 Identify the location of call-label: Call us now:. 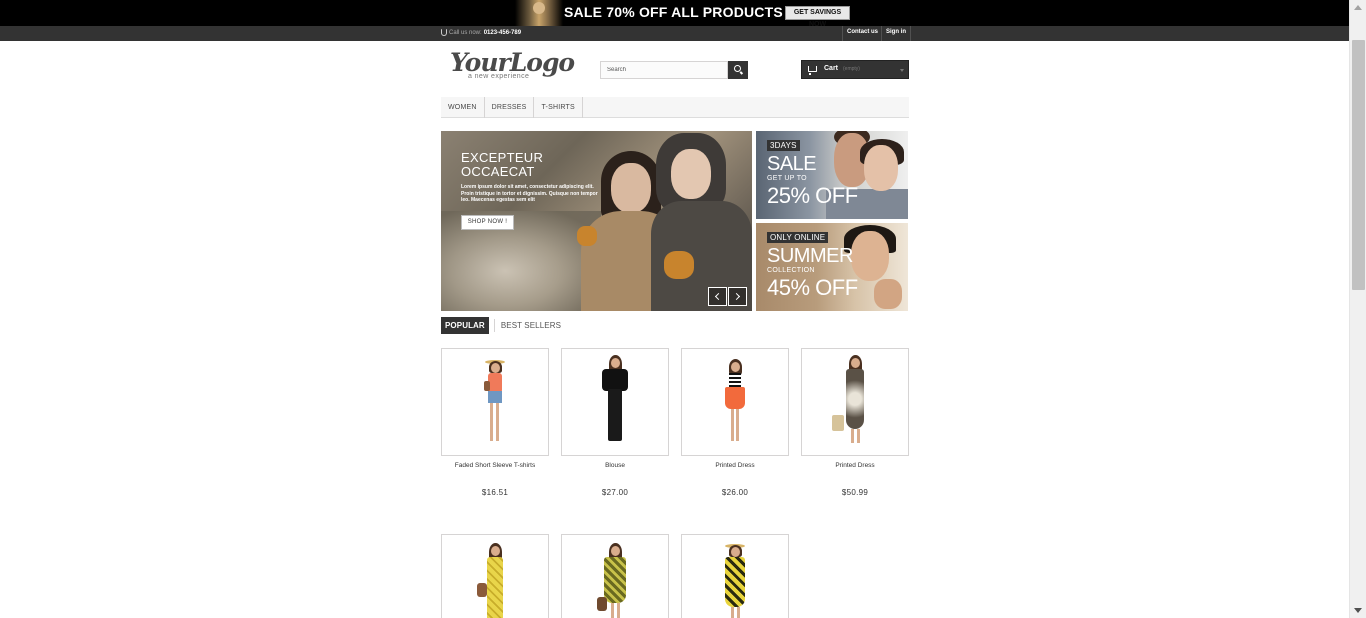
(465, 32).